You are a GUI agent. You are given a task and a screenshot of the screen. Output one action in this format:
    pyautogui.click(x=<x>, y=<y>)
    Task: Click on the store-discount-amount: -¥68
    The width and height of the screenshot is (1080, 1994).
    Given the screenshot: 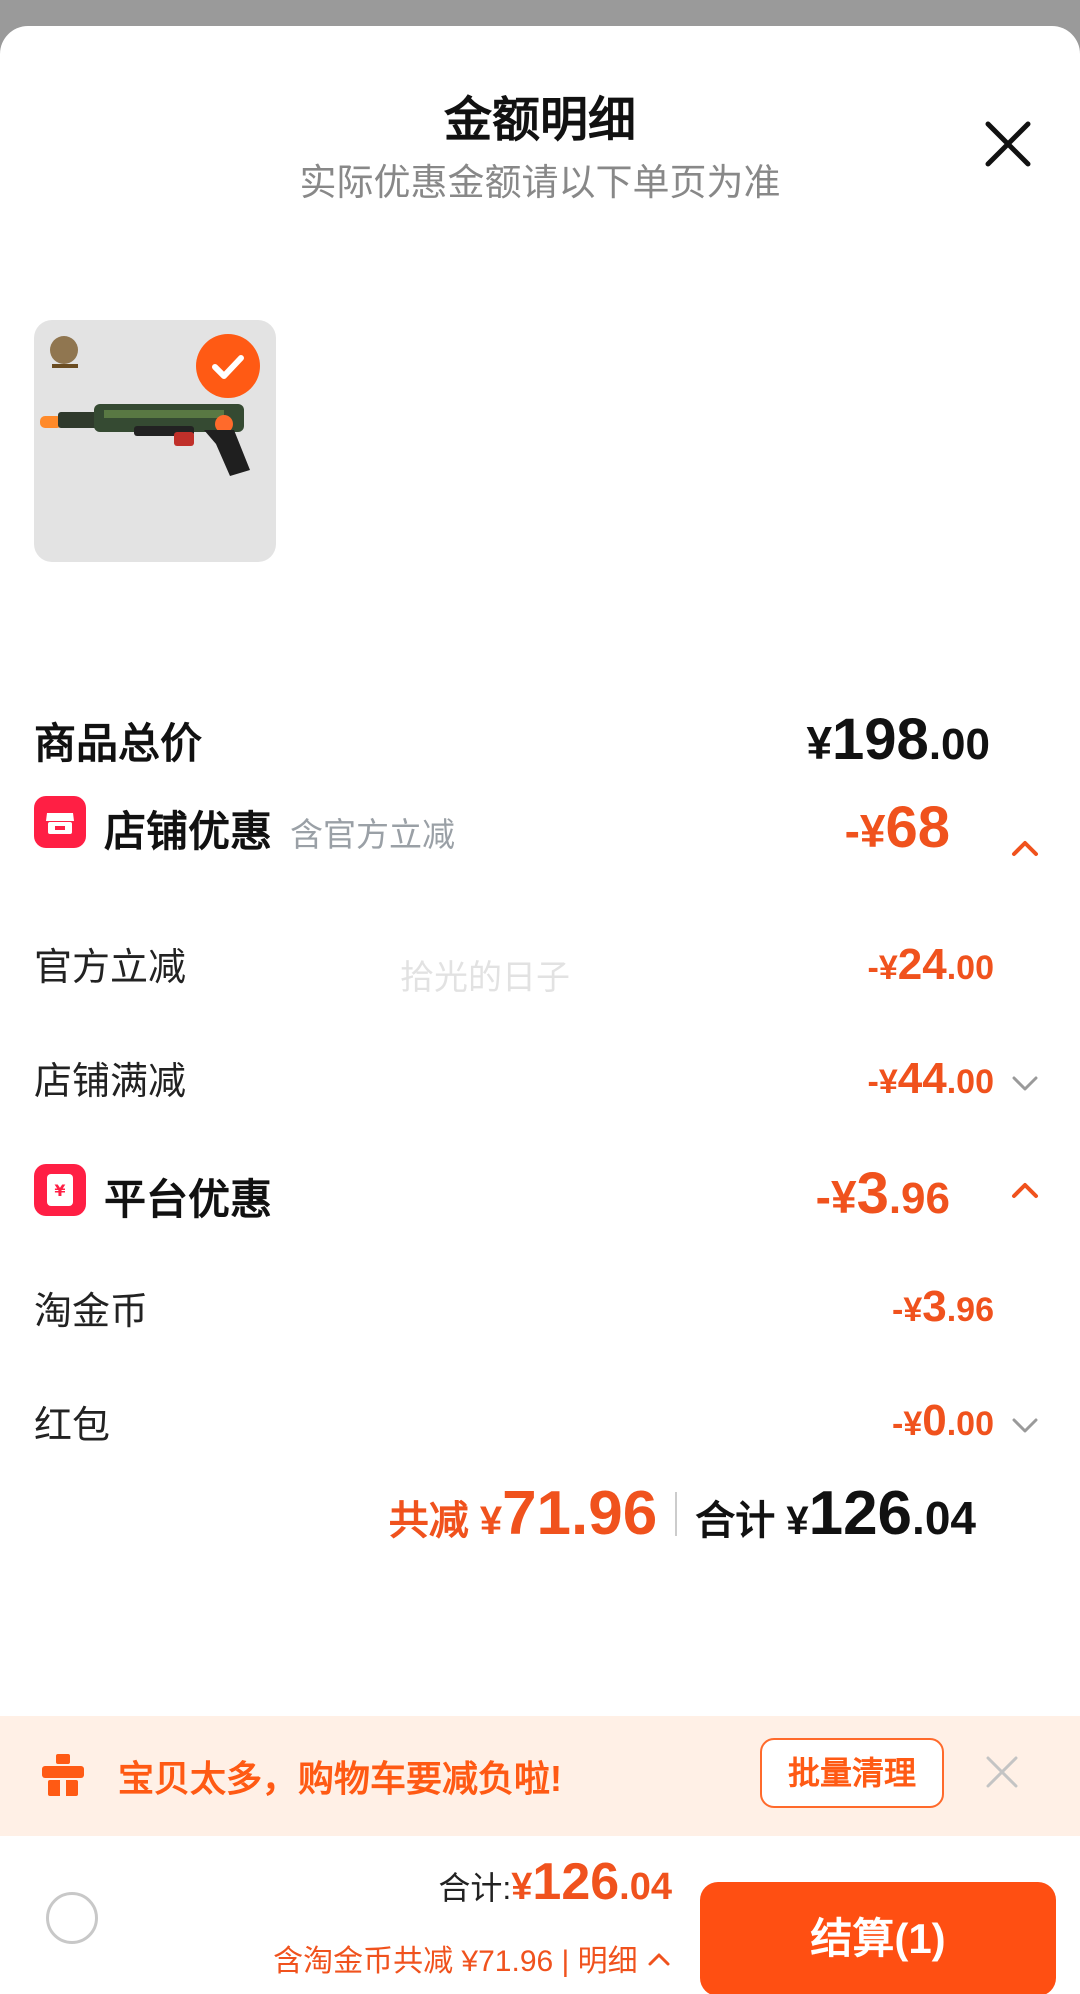 What is the action you would take?
    pyautogui.click(x=897, y=827)
    